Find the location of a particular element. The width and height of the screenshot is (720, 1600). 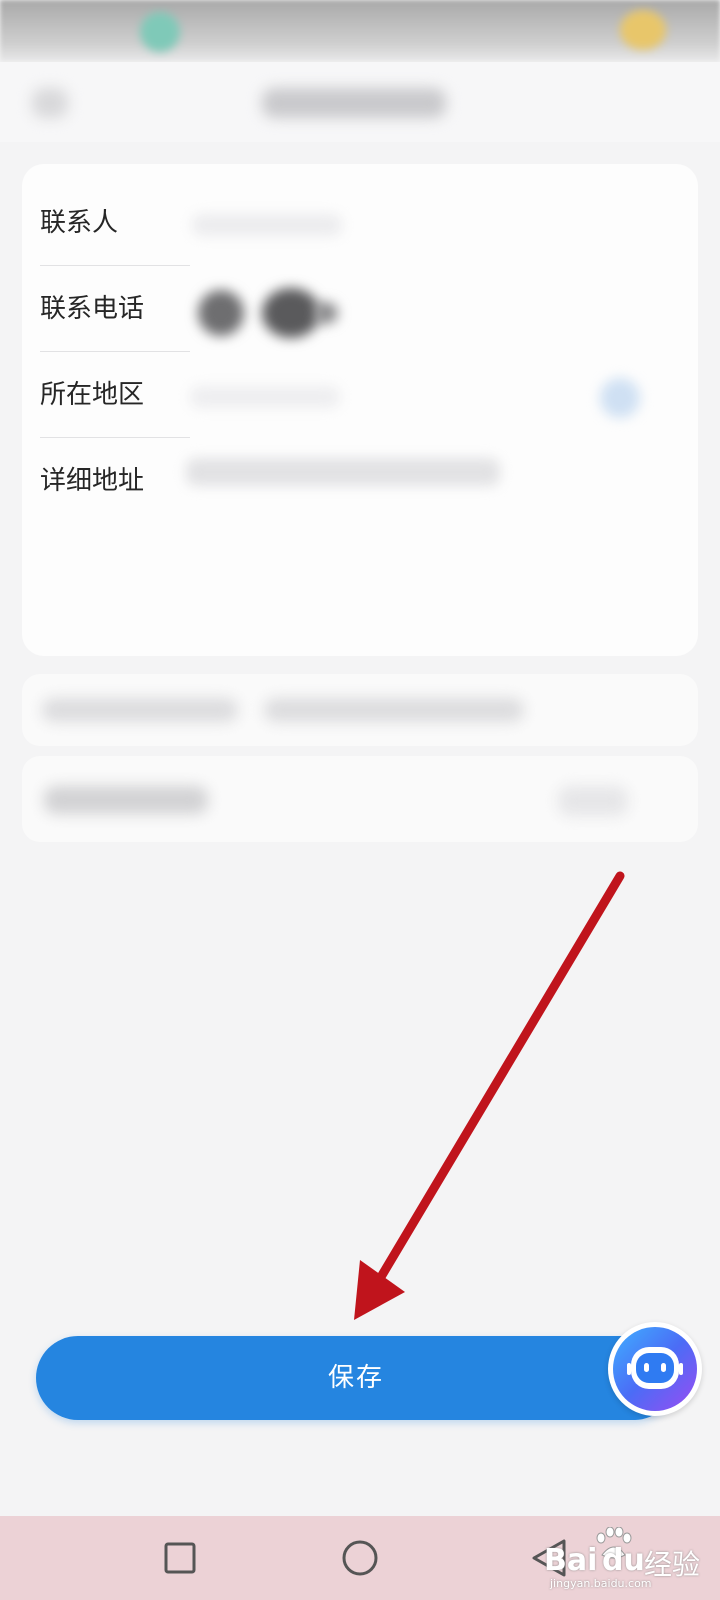

square-icon is located at coordinates (180, 1558).